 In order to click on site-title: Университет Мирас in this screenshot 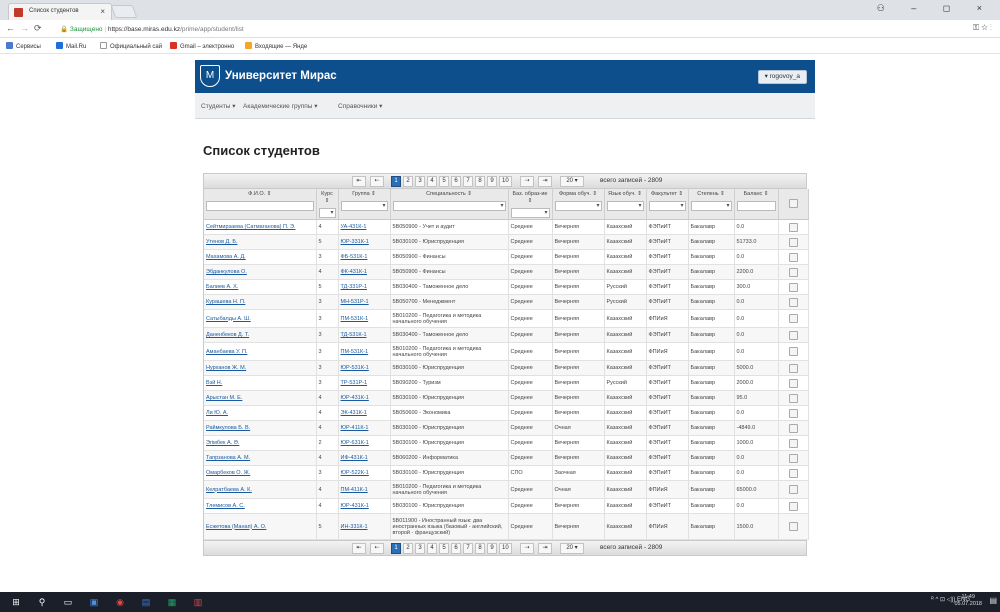, I will do `click(281, 76)`.